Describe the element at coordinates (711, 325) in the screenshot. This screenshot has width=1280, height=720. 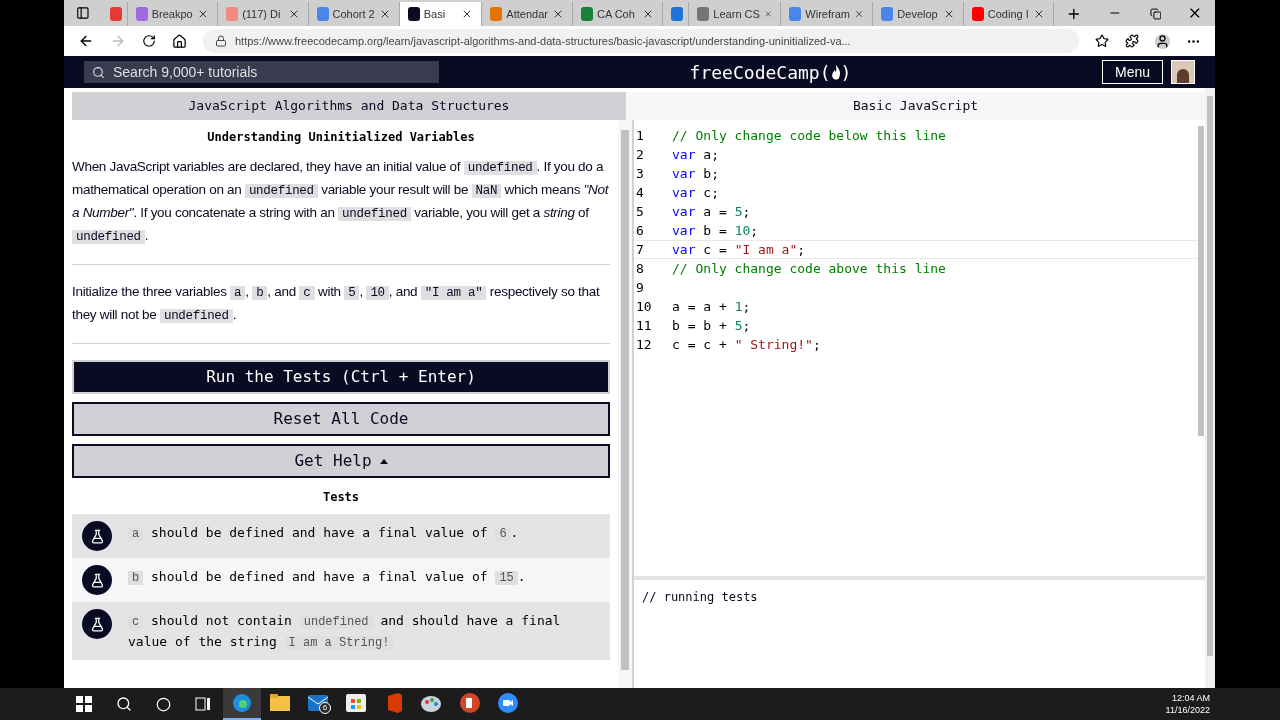
I see `code-line: b = b + 5;` at that location.